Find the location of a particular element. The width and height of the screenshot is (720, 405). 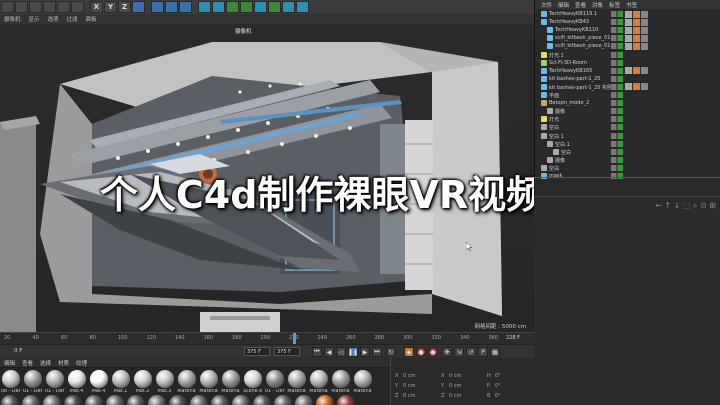

key-position-button: ✥ is located at coordinates (447, 352).